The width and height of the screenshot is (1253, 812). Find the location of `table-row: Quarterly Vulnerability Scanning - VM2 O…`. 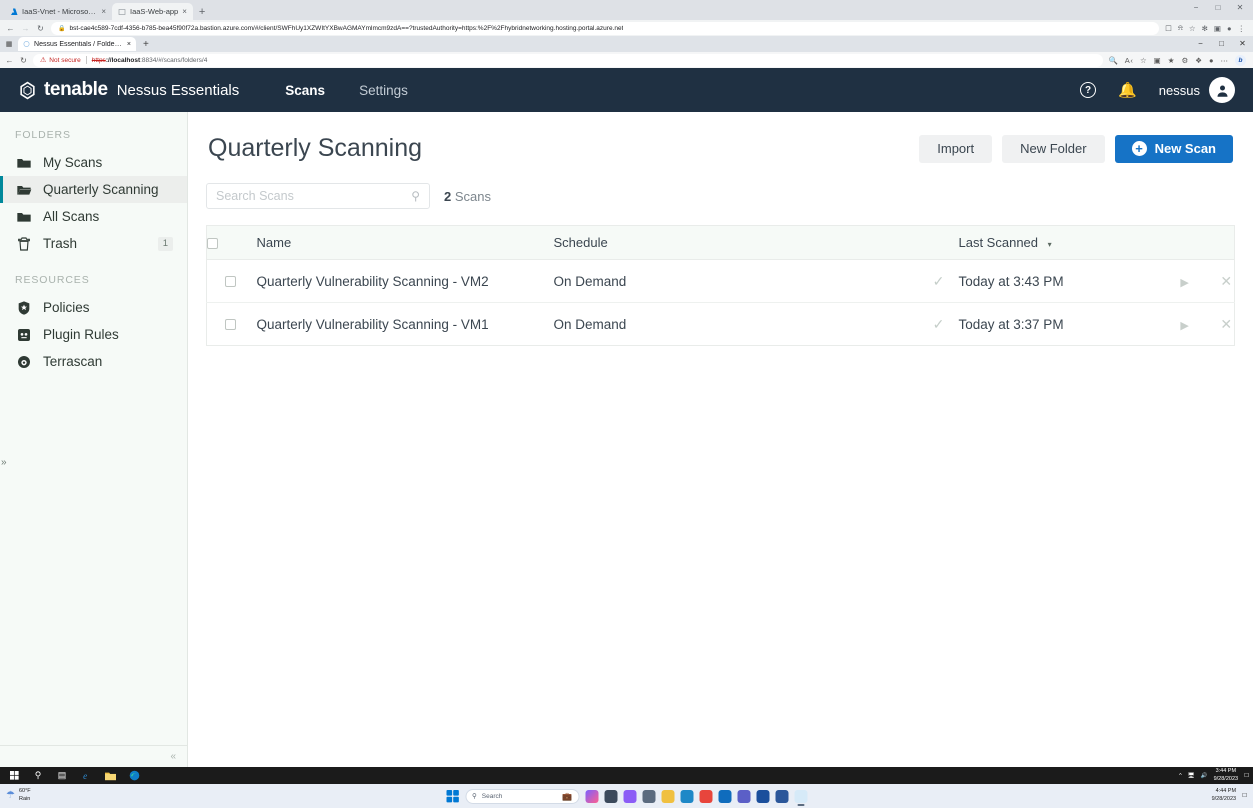

table-row: Quarterly Vulnerability Scanning - VM2 O… is located at coordinates (720, 281).